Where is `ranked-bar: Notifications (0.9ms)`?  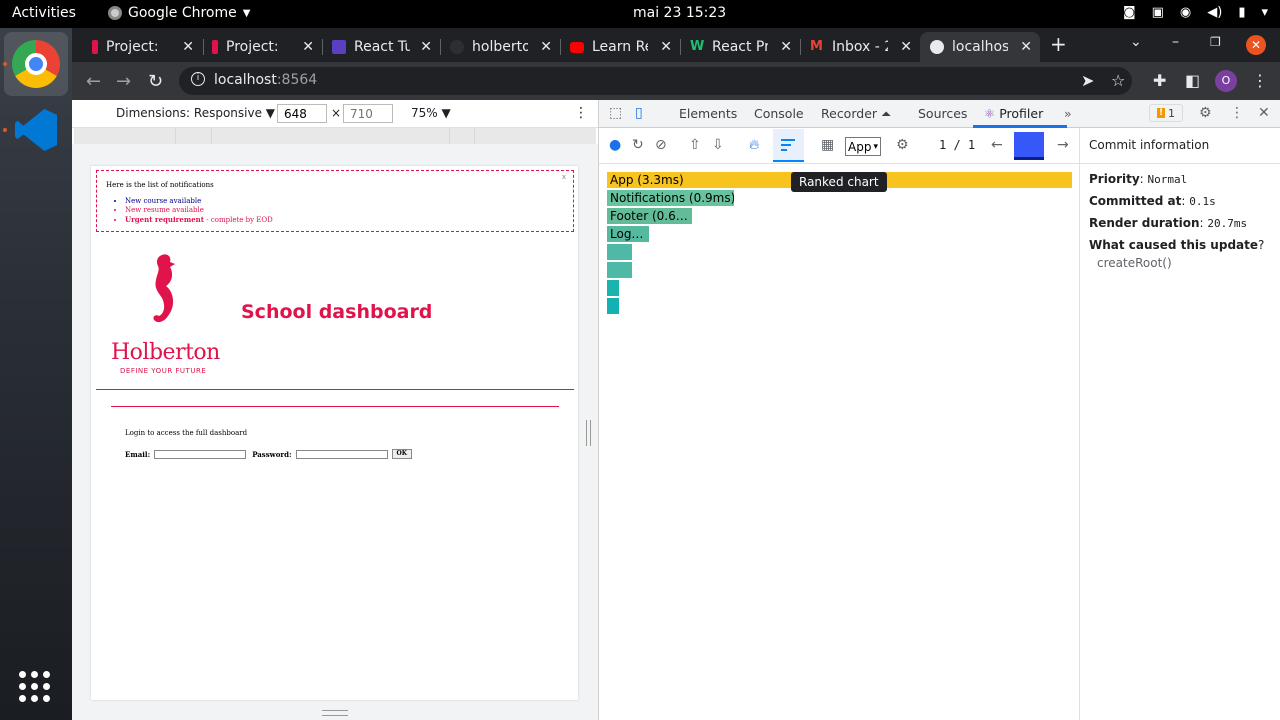 ranked-bar: Notifications (0.9ms) is located at coordinates (670, 198).